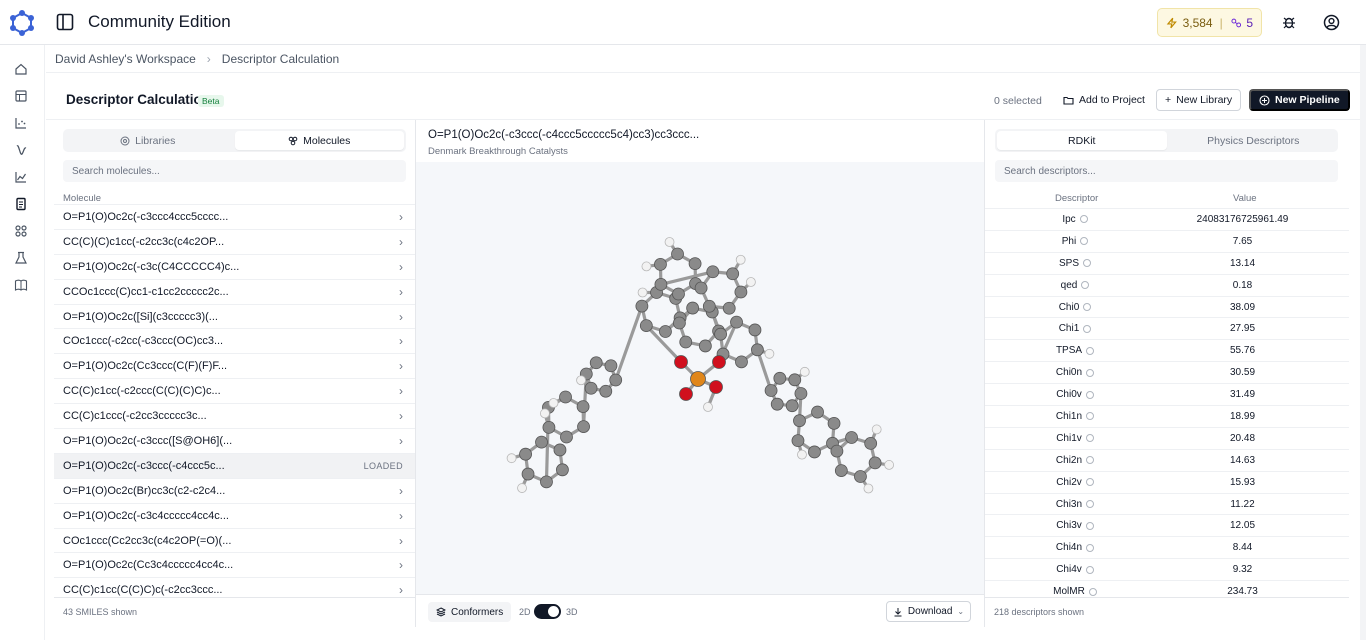 The image size is (1366, 640). I want to click on molecule-row: CC(C)c1cc(-c2ccc(C(C)(C)C)c... ›, so click(234, 390).